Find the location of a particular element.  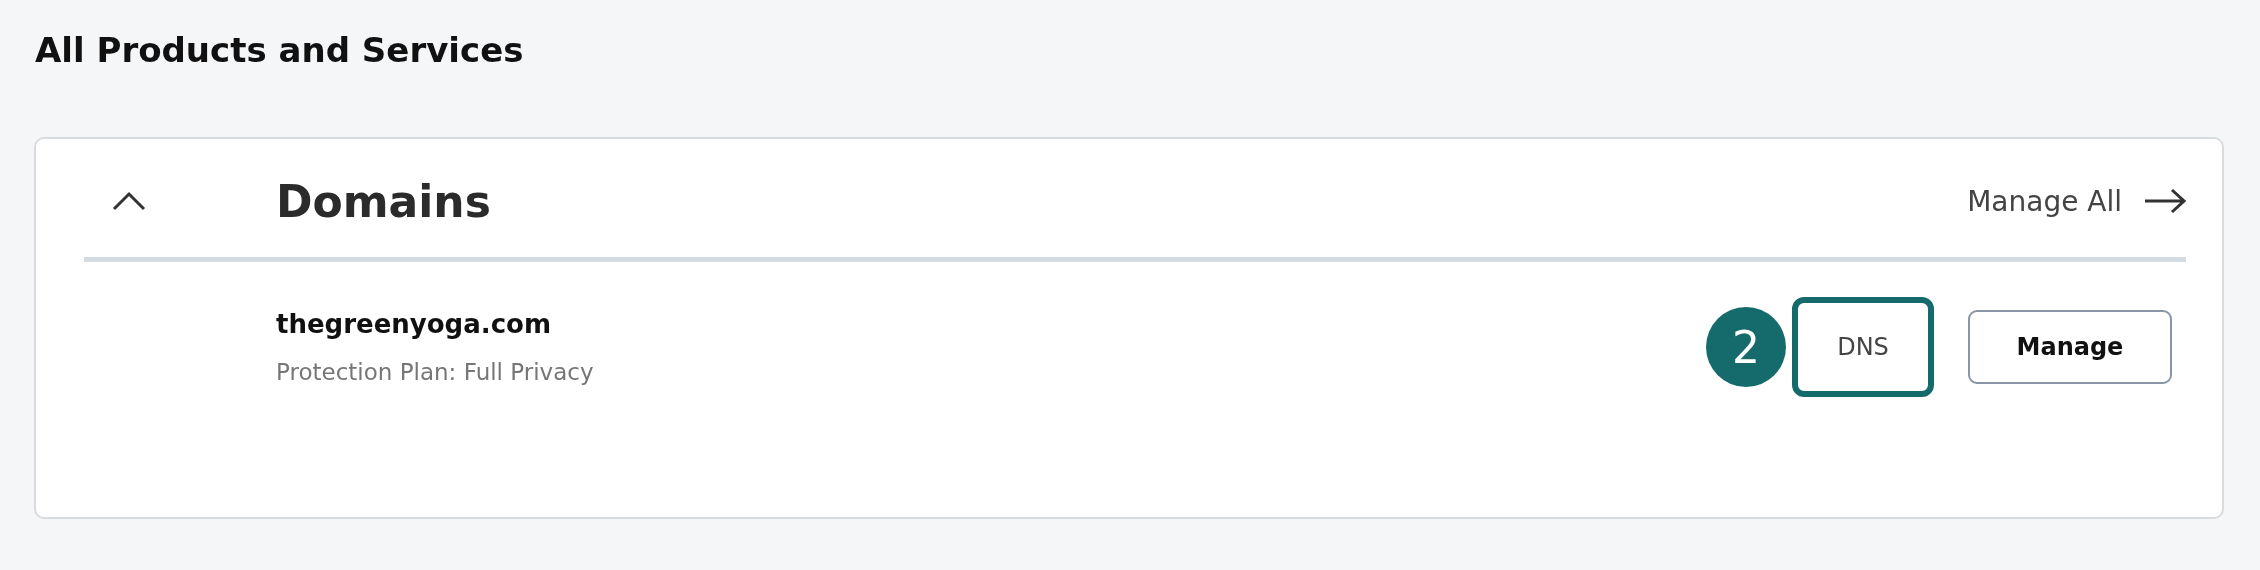

page-title: All Products and Services is located at coordinates (279, 50).